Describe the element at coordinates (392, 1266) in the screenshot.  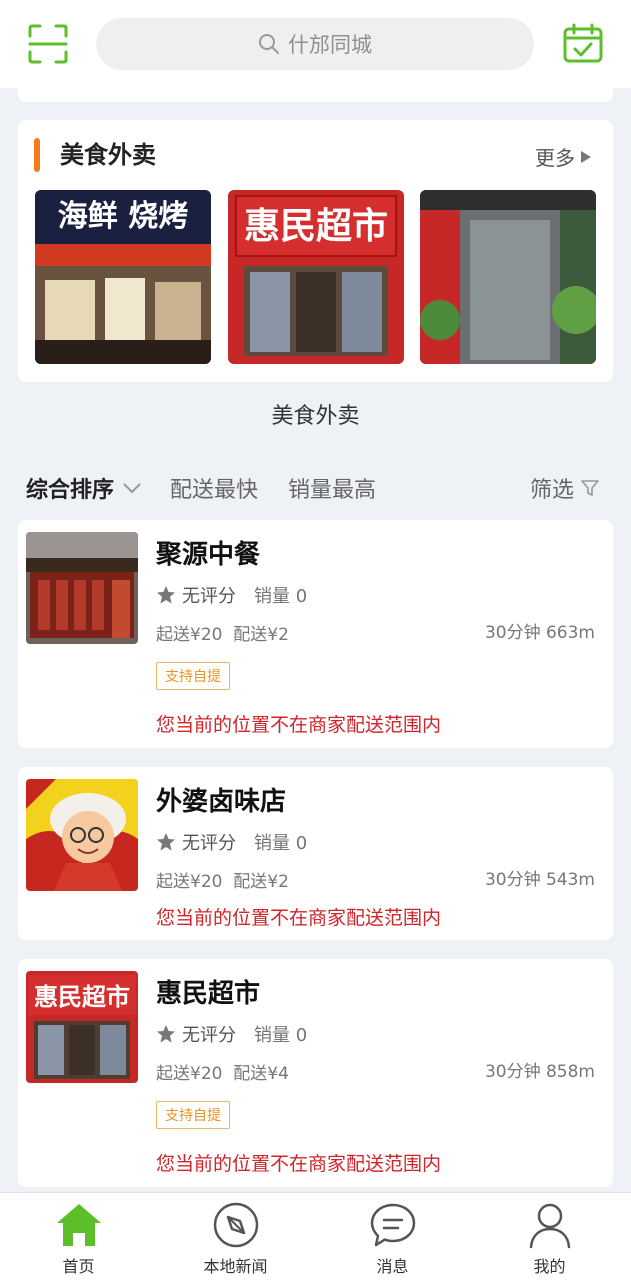
I see `nav-messages-label: 消息` at that location.